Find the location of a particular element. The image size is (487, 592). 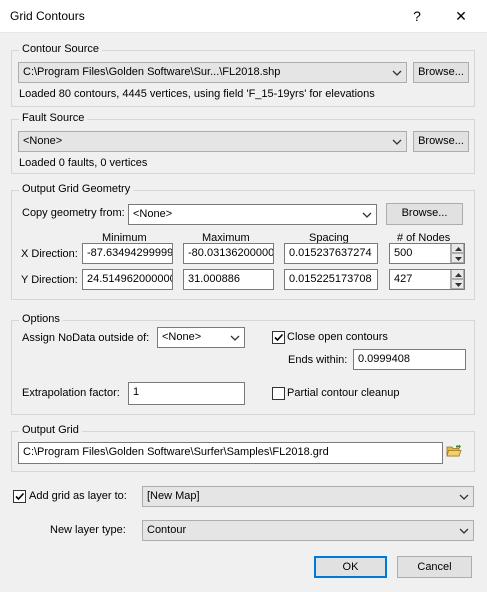

ok-button: OK is located at coordinates (350, 567).